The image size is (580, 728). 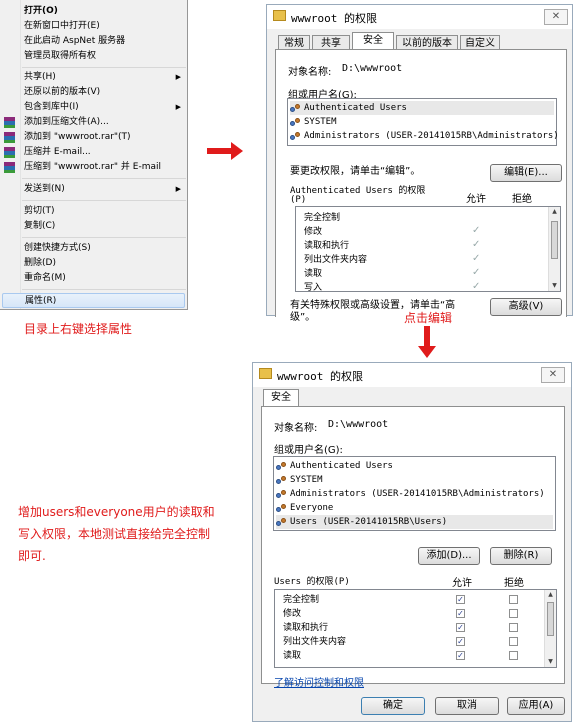 I want to click on menu-item-create-shortcut: 创建快捷方式(S), so click(x=93, y=248).